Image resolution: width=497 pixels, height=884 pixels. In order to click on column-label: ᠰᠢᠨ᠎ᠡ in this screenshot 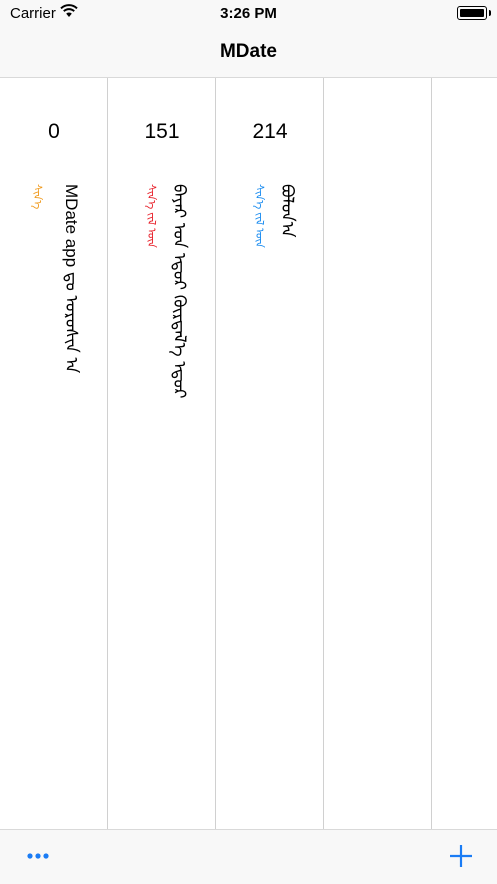, I will do `click(37, 197)`.